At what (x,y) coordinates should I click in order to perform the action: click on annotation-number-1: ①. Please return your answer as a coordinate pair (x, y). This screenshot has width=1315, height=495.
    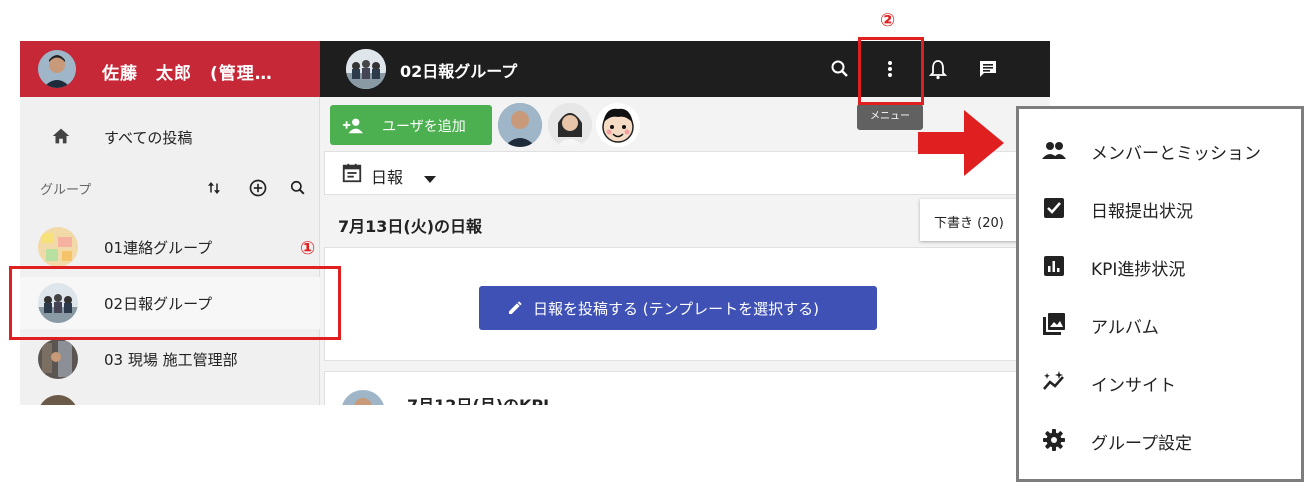
    Looking at the image, I should click on (308, 248).